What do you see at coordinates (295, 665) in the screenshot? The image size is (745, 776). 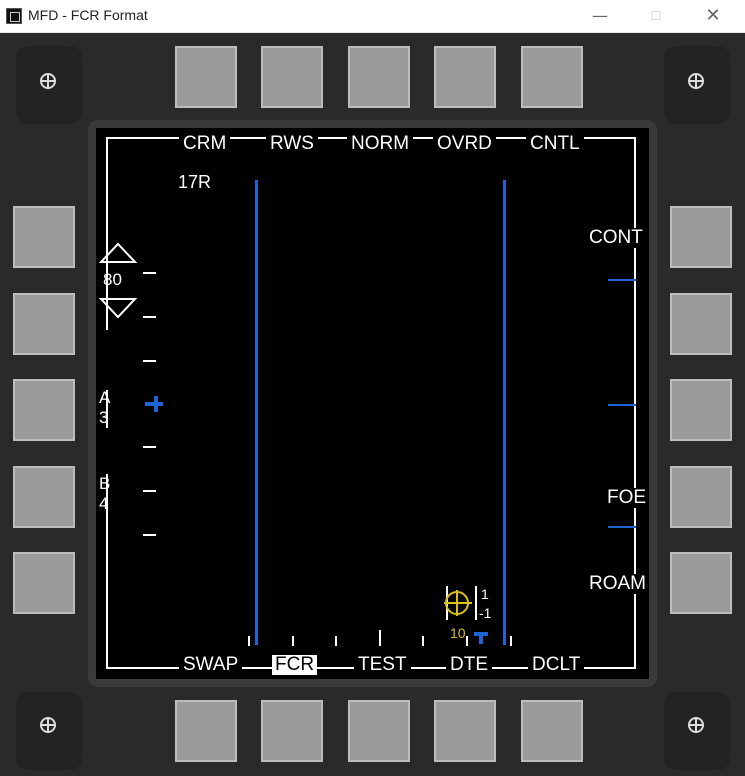 I see `label-fcr-selected: FCR` at bounding box center [295, 665].